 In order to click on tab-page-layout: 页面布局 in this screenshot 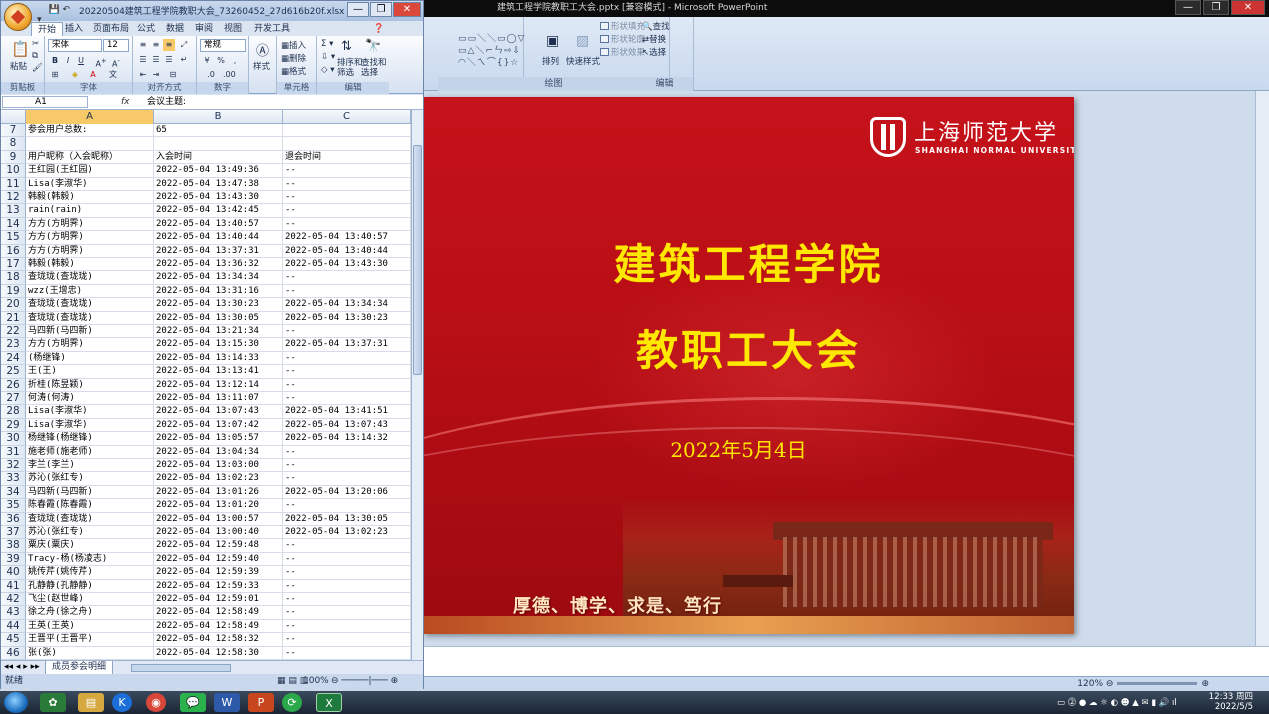, I will do `click(111, 29)`.